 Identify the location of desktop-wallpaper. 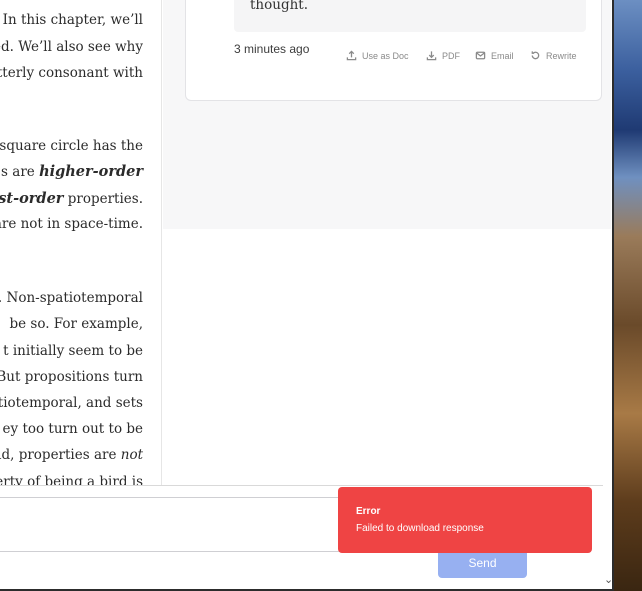
(628, 295).